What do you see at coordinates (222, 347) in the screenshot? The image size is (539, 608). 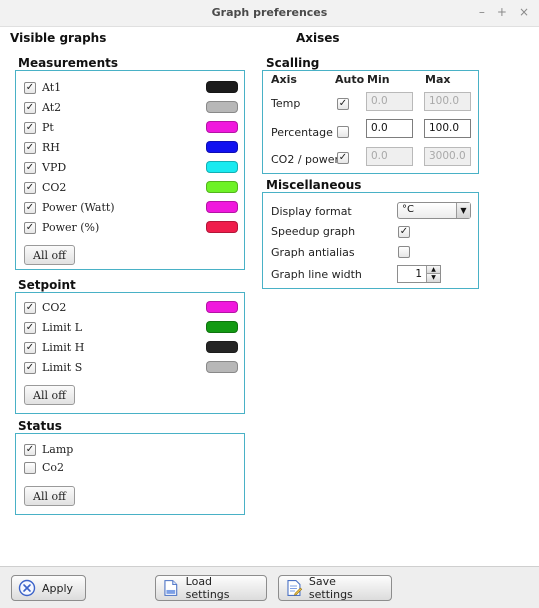 I see `color-swatch-limit-h` at bounding box center [222, 347].